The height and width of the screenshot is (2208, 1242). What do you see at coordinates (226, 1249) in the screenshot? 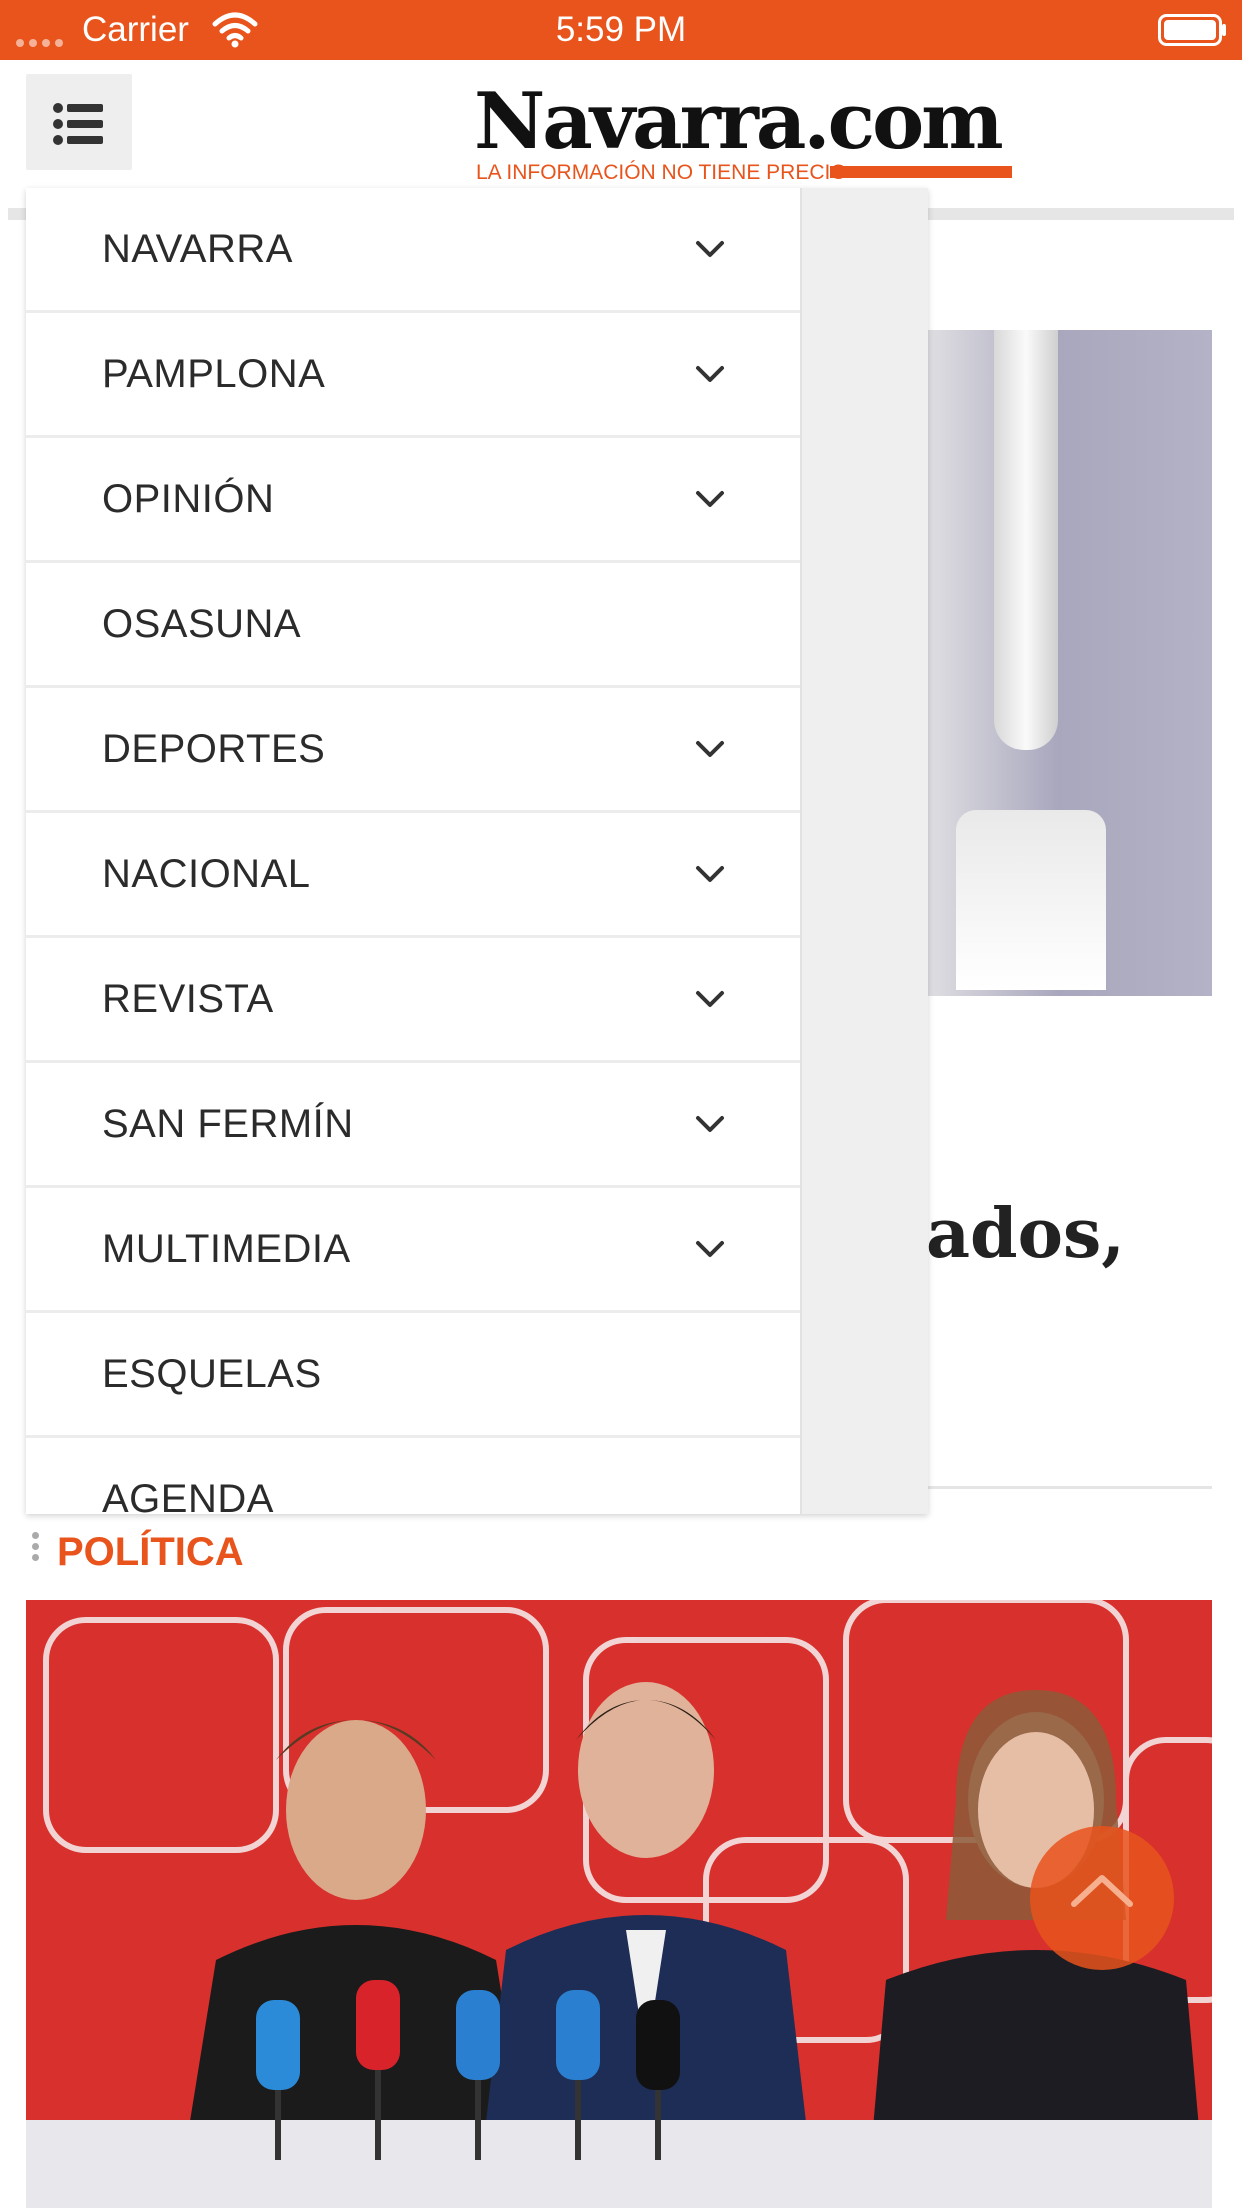
I see `menu-item-label: MULTIMEDIA` at bounding box center [226, 1249].